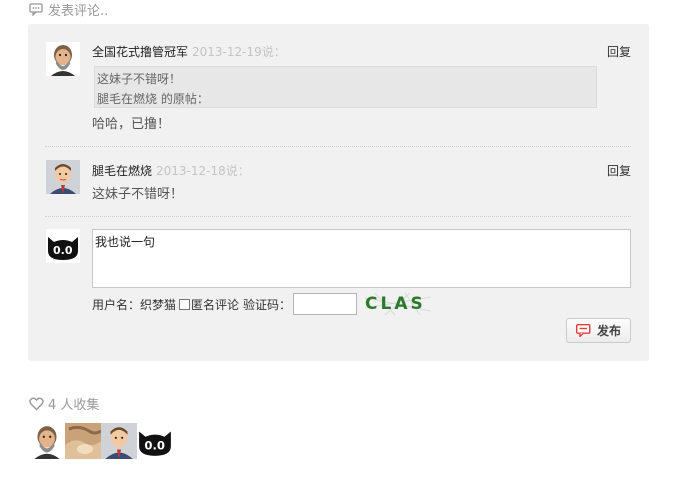 The image size is (681, 479). I want to click on reply-button-comment-1: 回复, so click(619, 51).